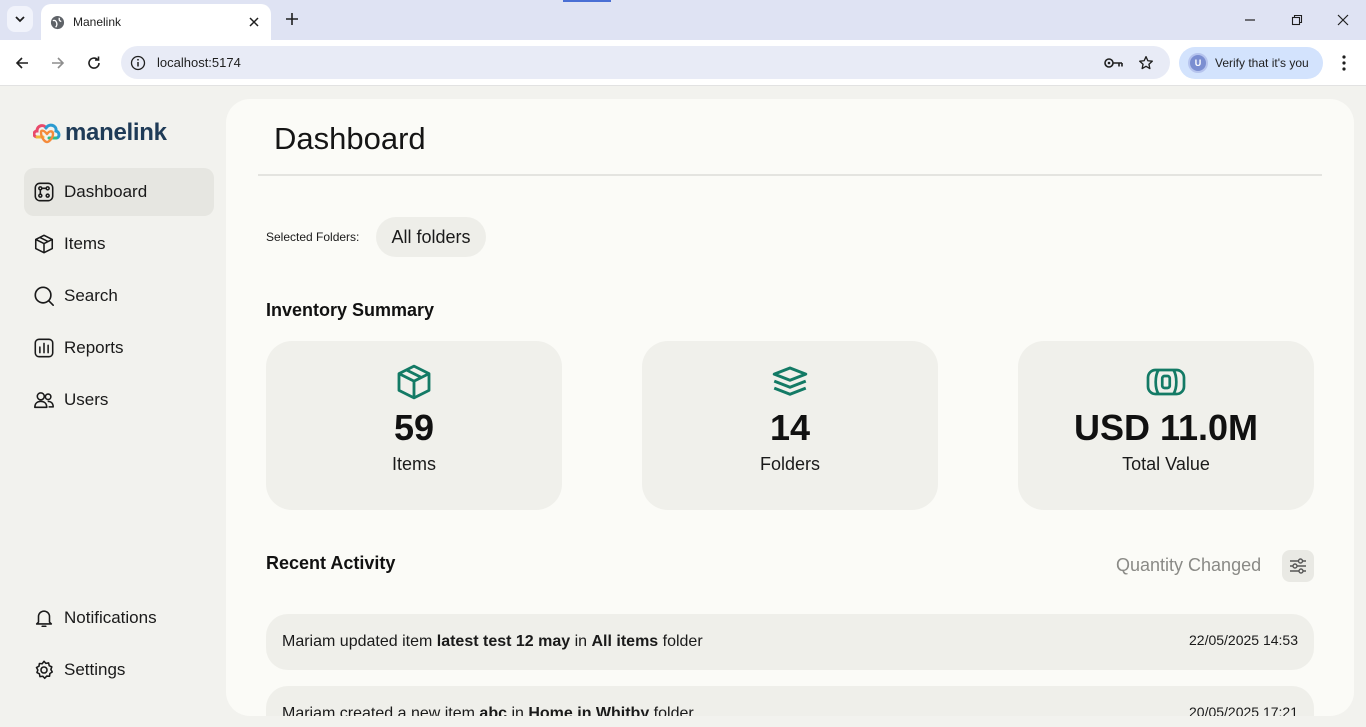  I want to click on activity-timestamp: 22/05/2025 14:53, so click(1243, 640).